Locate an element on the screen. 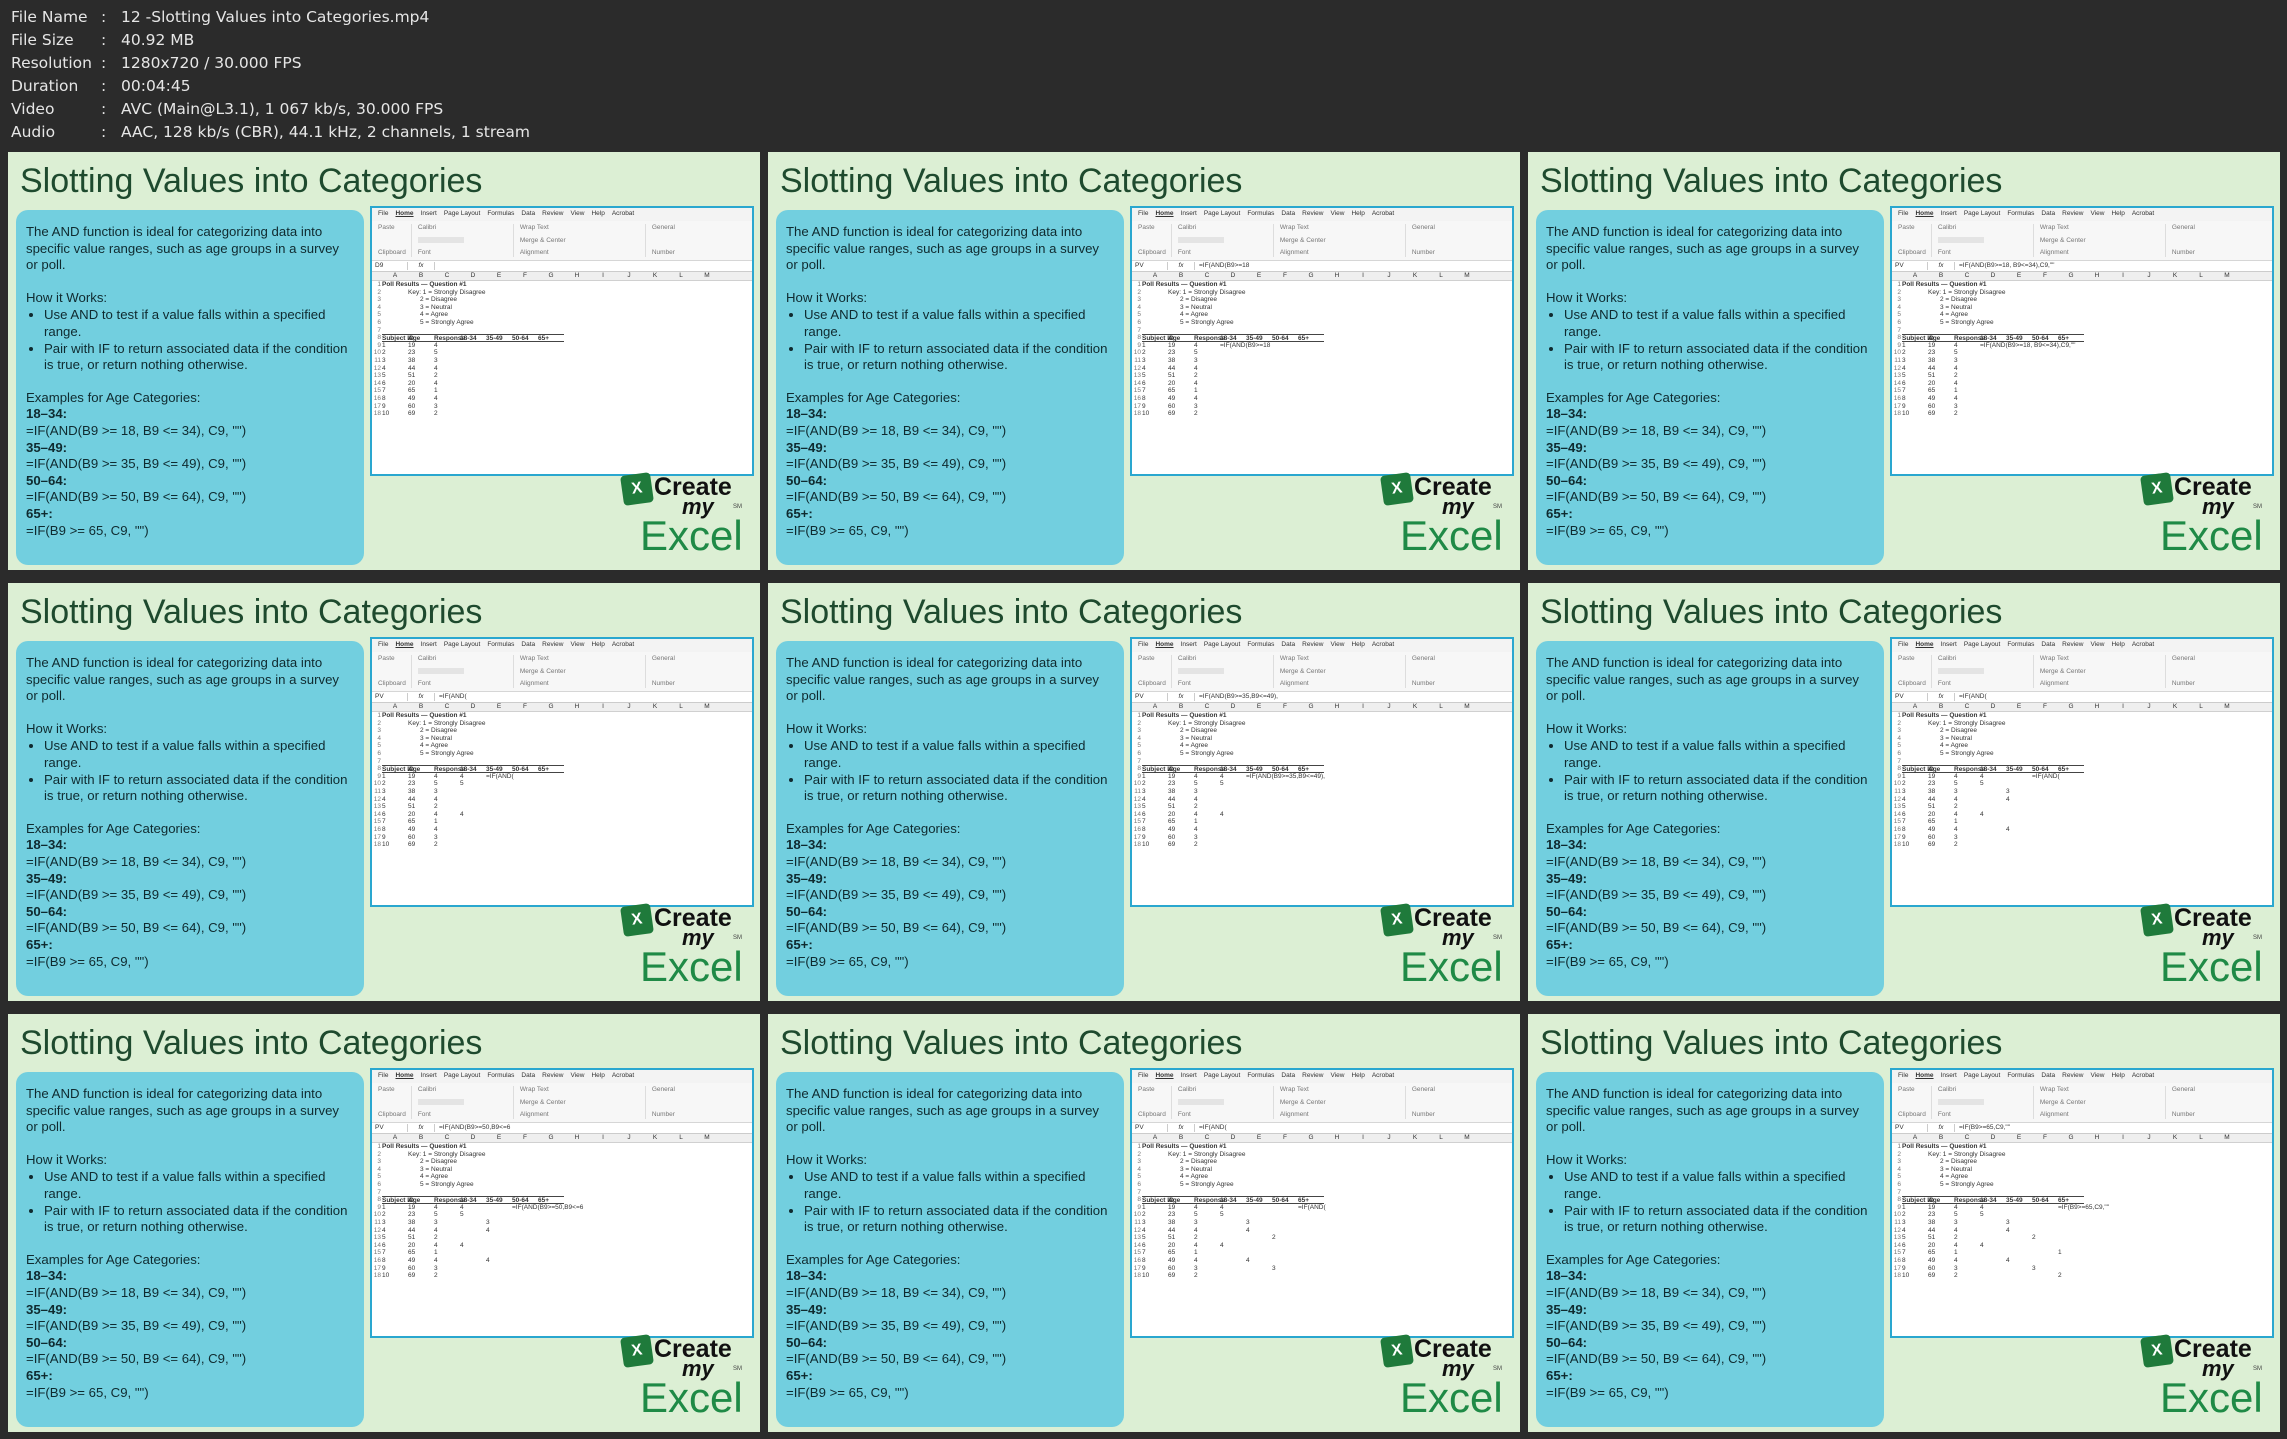  key-cell: 3 = Neutral is located at coordinates (1973, 739).